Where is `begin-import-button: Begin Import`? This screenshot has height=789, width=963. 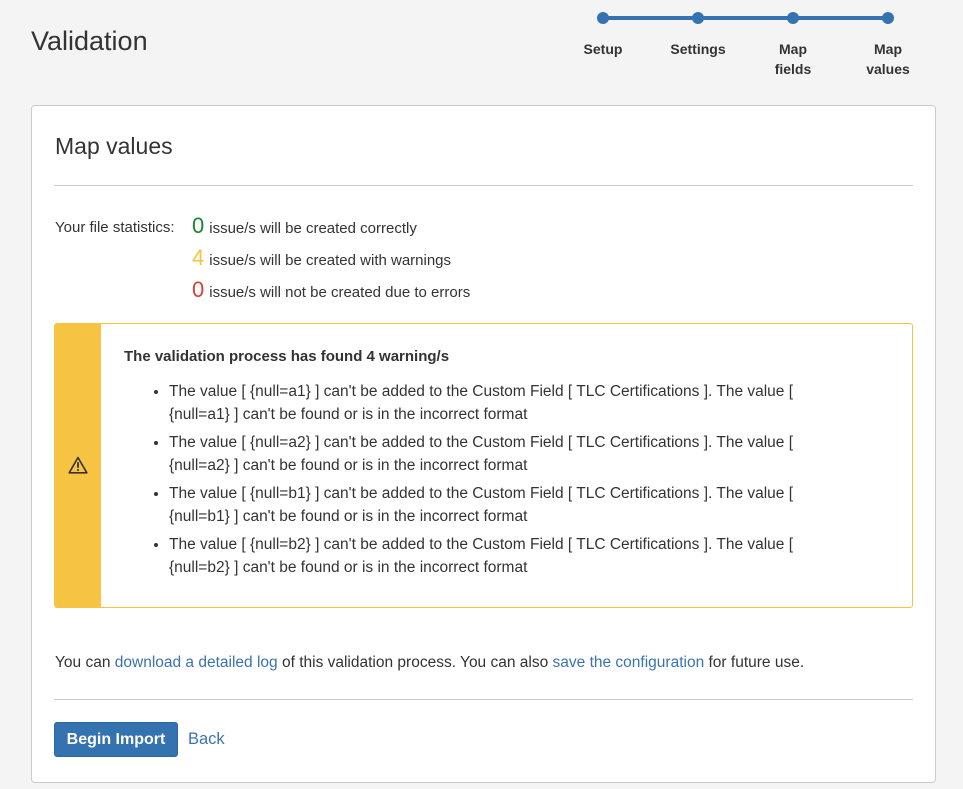 begin-import-button: Begin Import is located at coordinates (116, 739).